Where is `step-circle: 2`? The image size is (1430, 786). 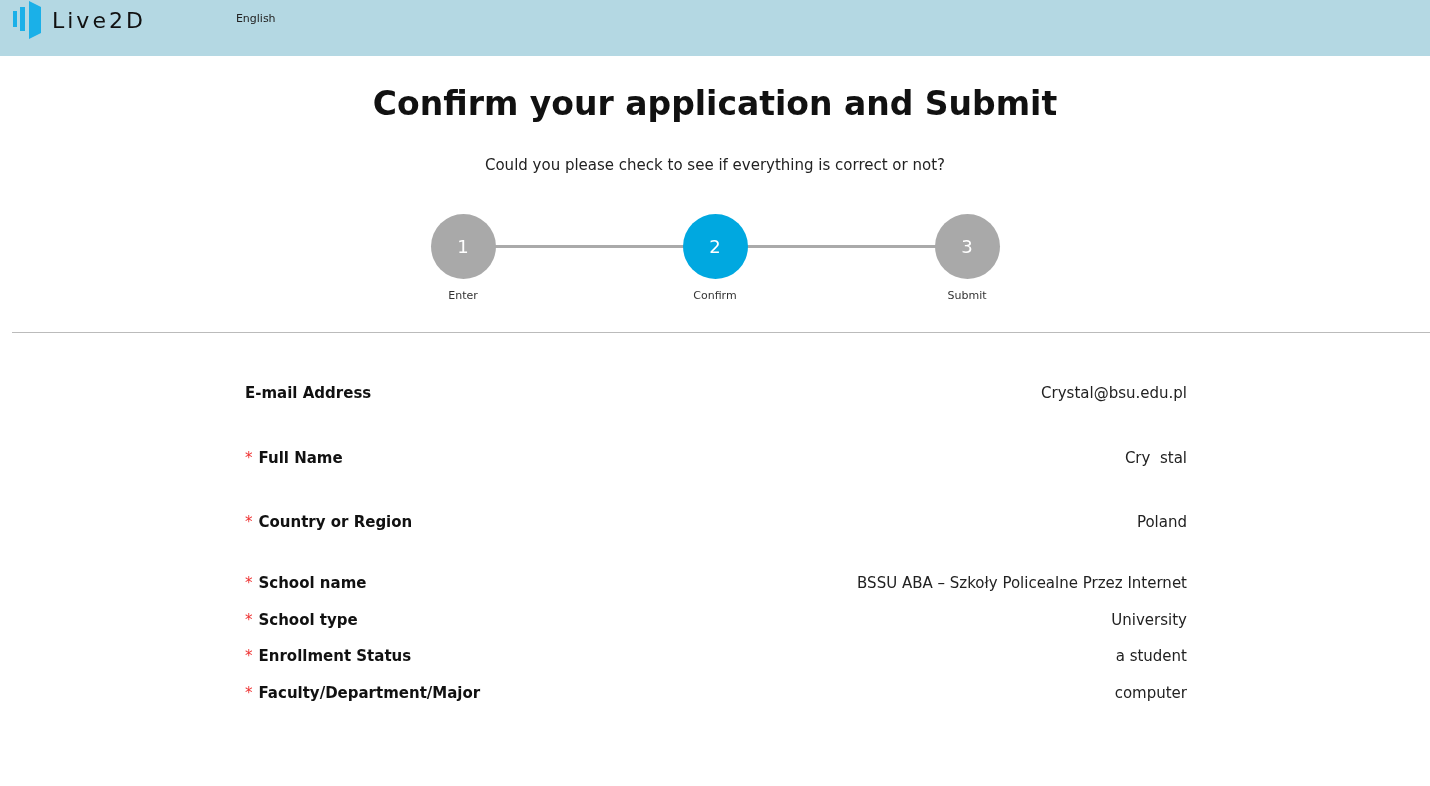
step-circle: 2 is located at coordinates (715, 246).